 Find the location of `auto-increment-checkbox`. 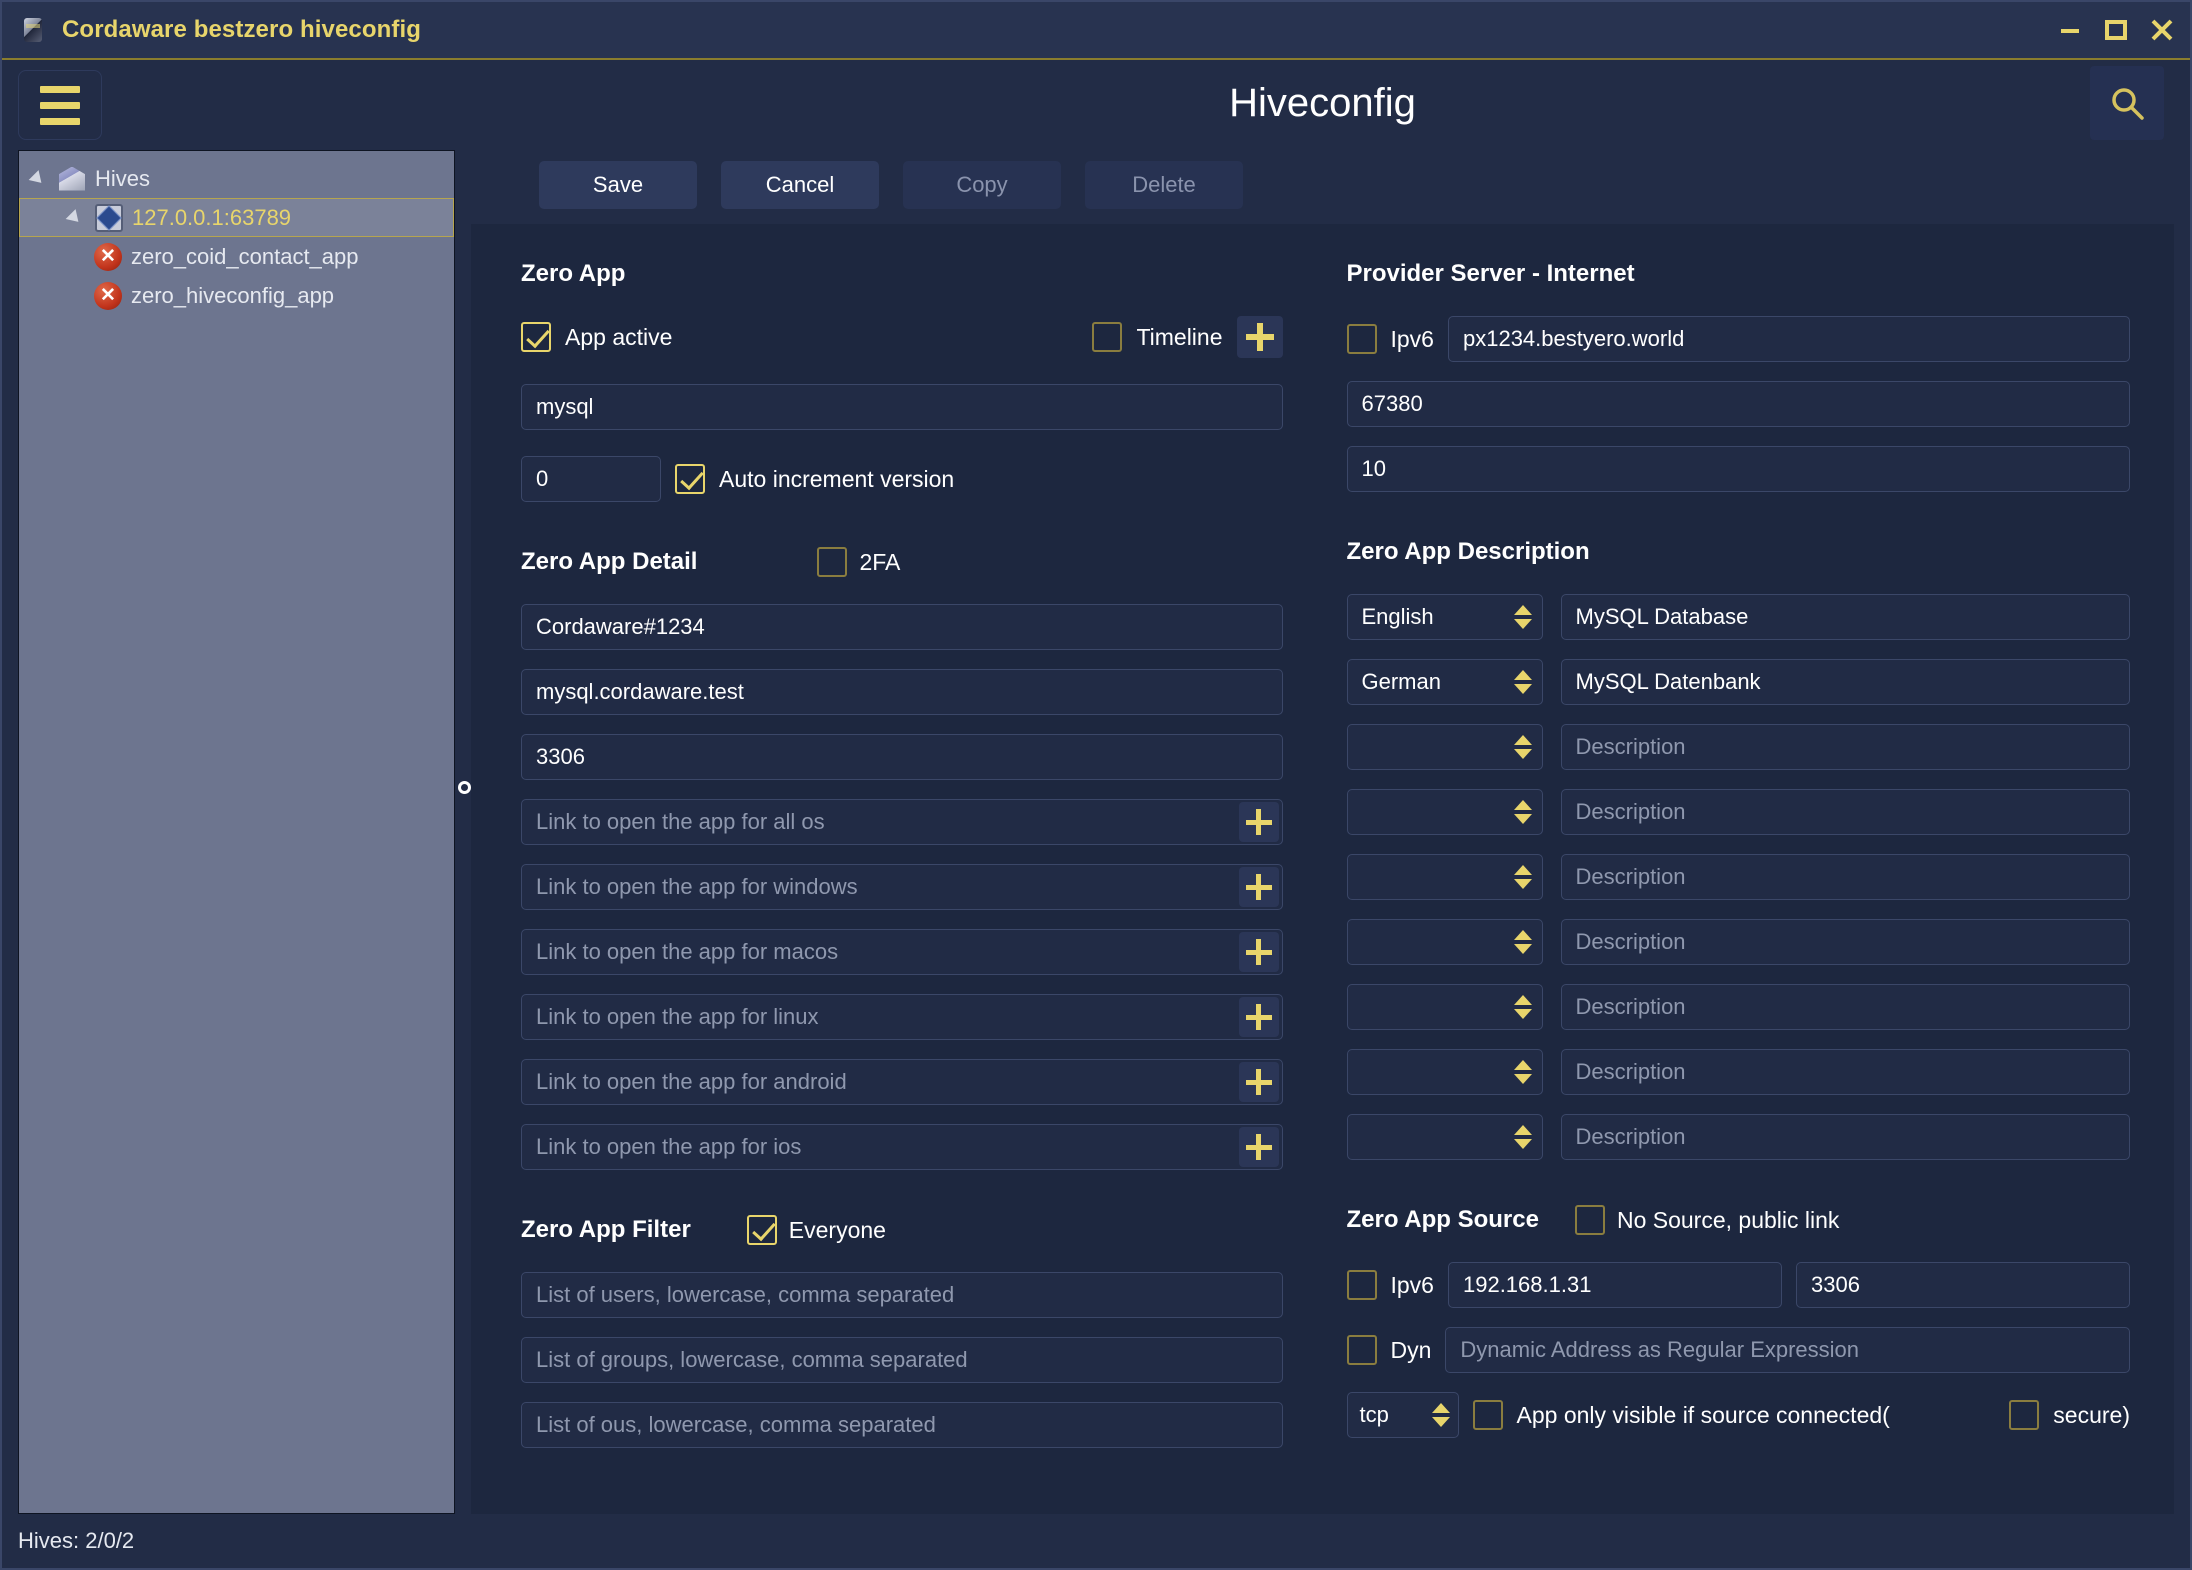

auto-increment-checkbox is located at coordinates (690, 479).